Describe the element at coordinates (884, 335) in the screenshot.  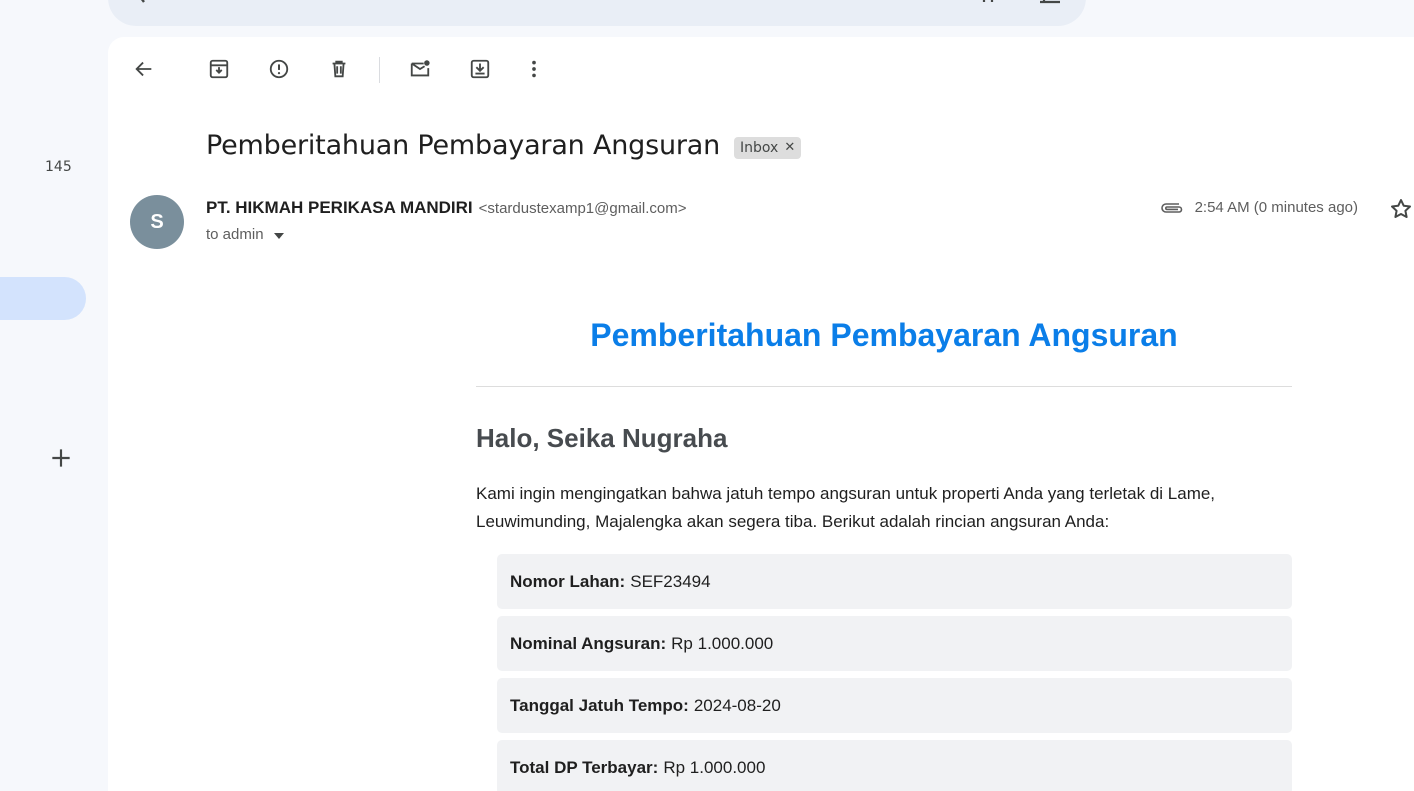
I see `email-body-title: Pemberitahuan Pembayaran Angsuran` at that location.